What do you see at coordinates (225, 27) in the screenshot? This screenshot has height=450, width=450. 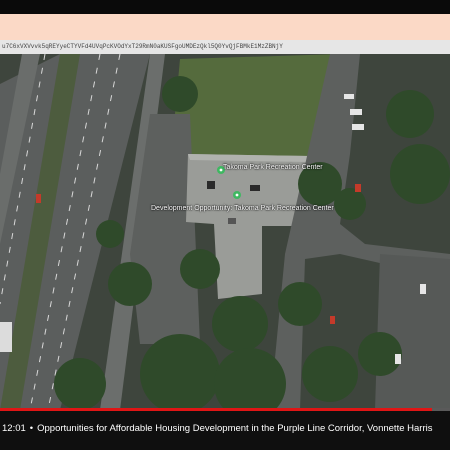 I see `top-banner` at bounding box center [225, 27].